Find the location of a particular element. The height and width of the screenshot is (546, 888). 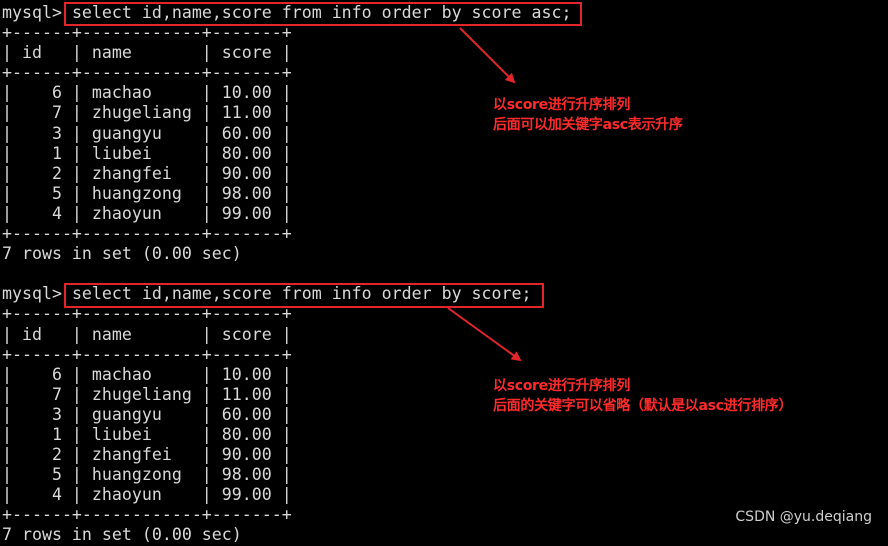

annotation-line: 后面的关键字可以省略（默认是以asc进行排序） is located at coordinates (643, 406).